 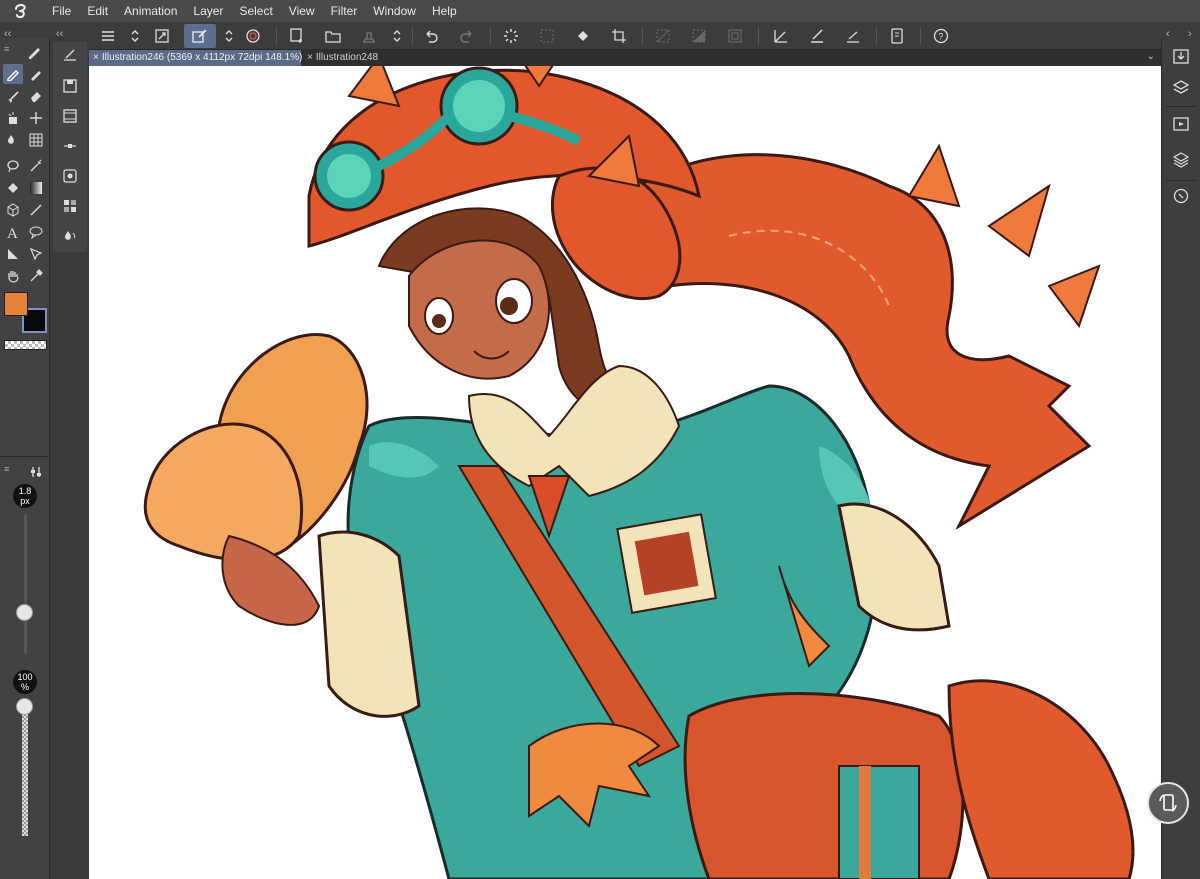 I want to click on lasso-icon, so click(x=13, y=166).